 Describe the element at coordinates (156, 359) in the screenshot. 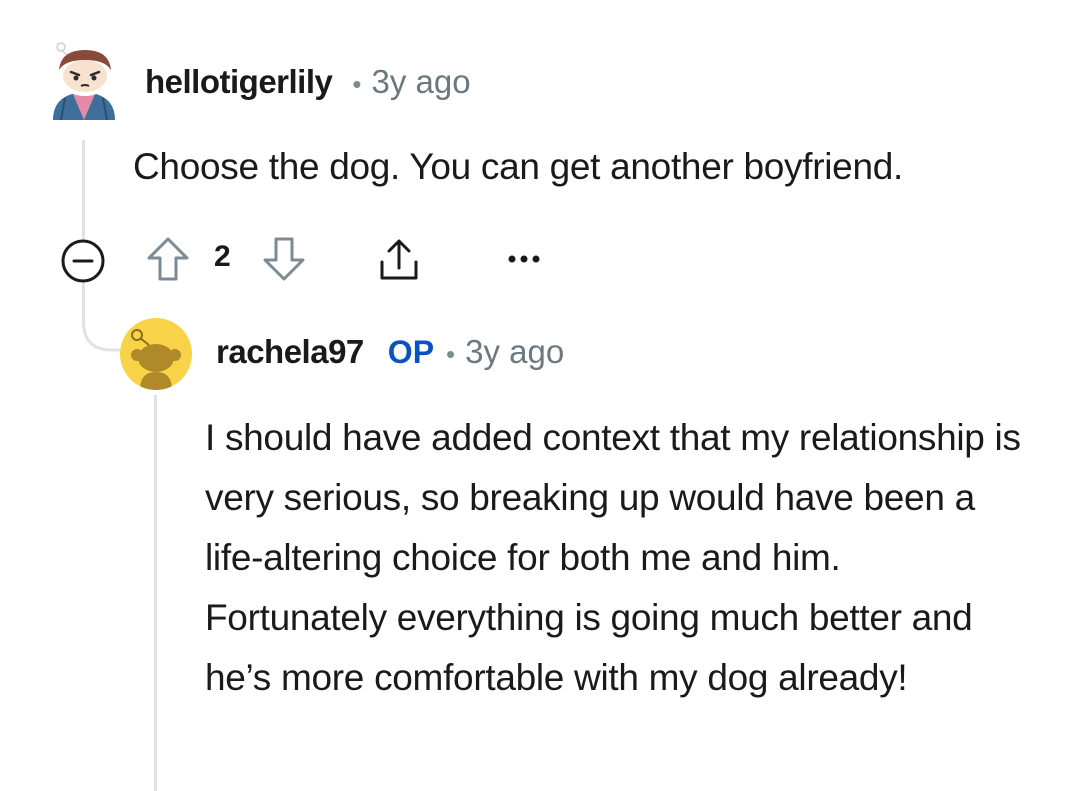

I see `default-snoo-avatar-icon` at that location.